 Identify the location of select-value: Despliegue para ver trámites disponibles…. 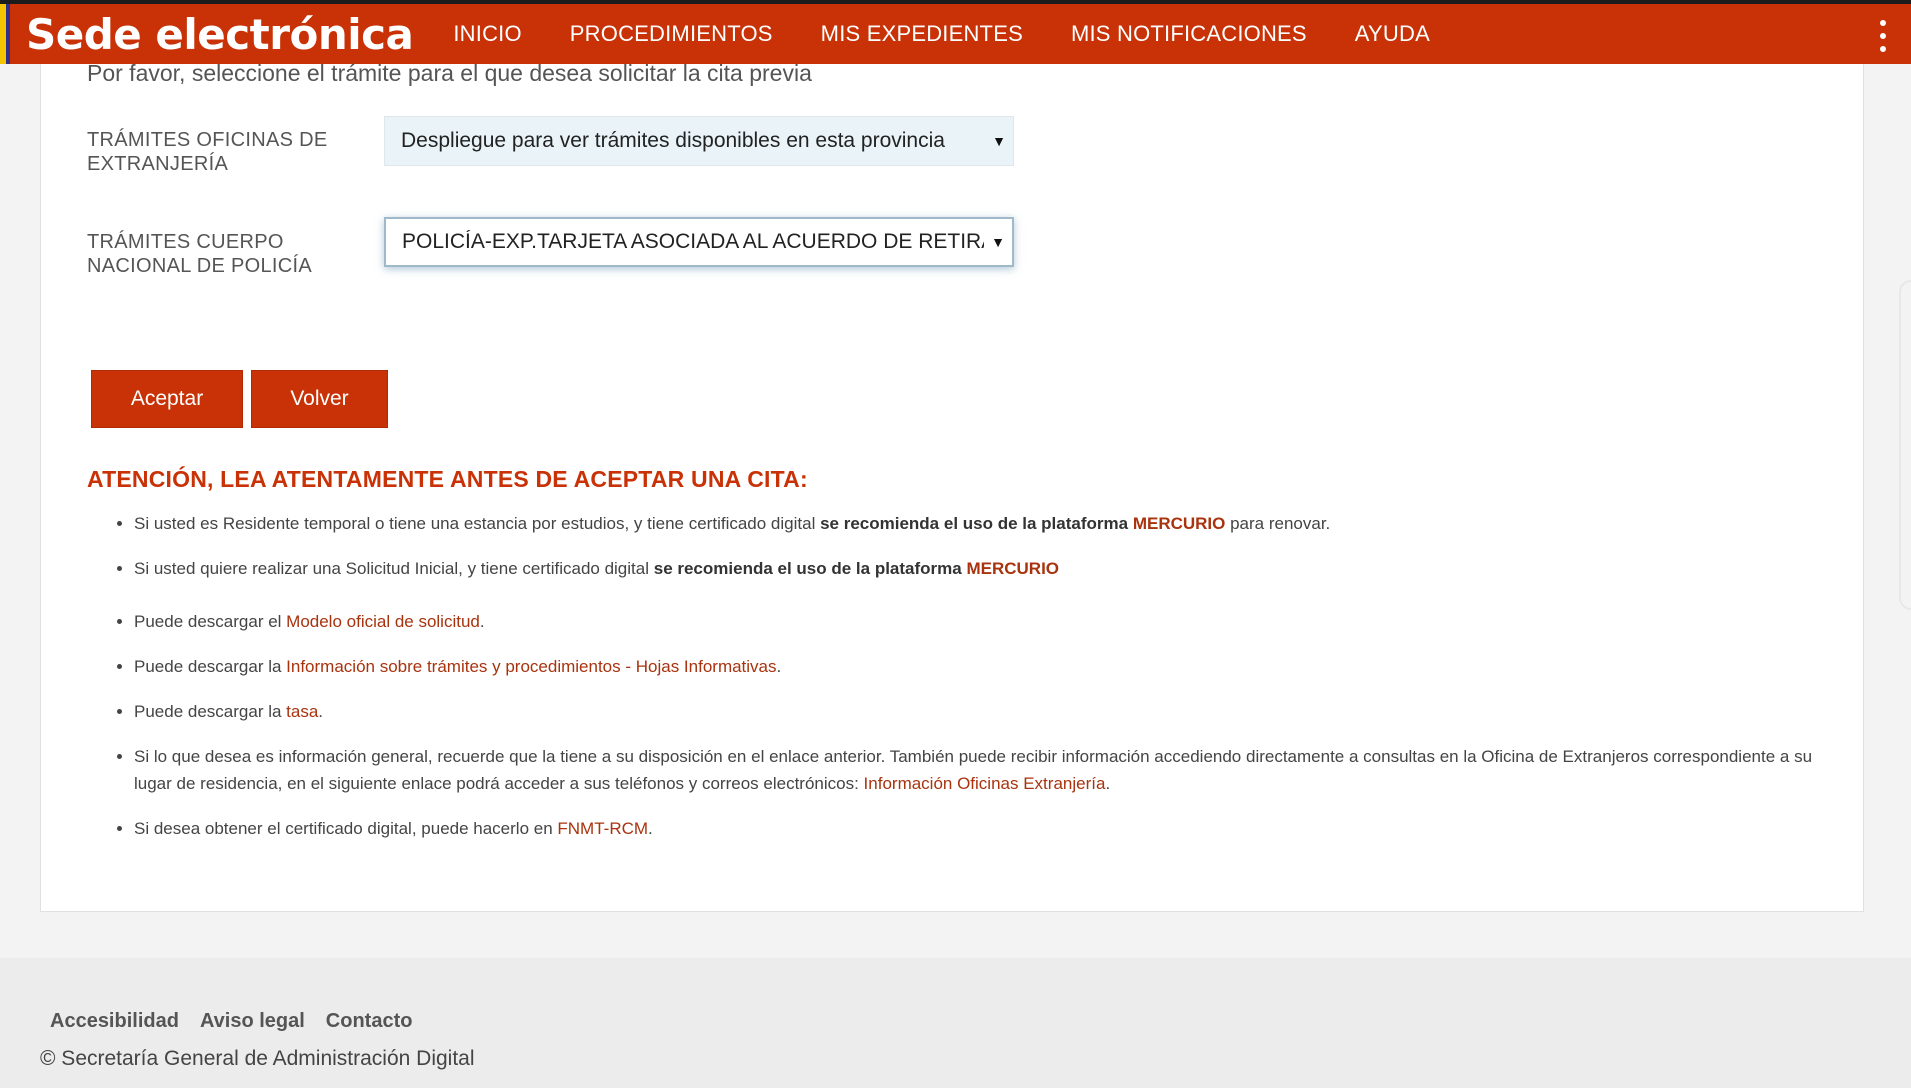
(673, 140).